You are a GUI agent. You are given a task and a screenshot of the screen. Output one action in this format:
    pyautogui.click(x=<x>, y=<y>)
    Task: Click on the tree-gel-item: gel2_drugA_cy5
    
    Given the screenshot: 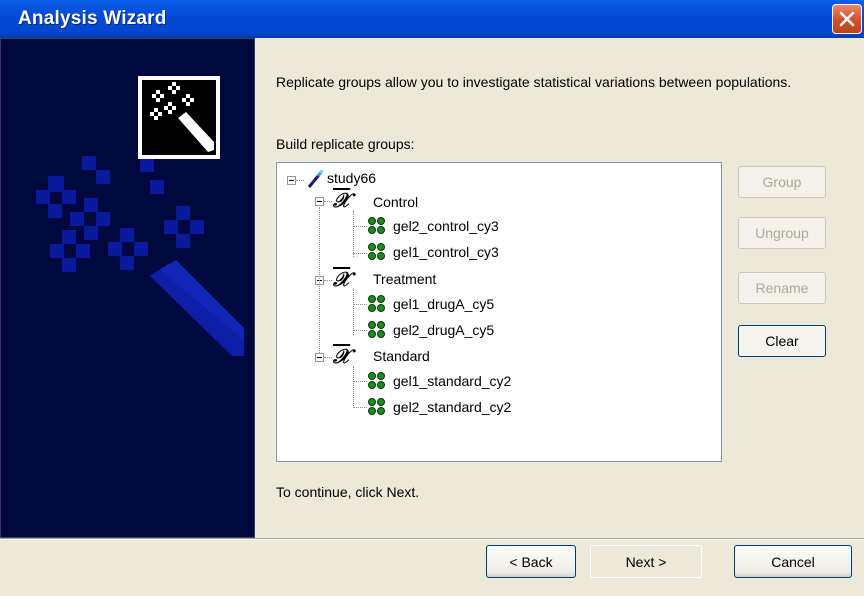 What is the action you would take?
    pyautogui.click(x=443, y=330)
    